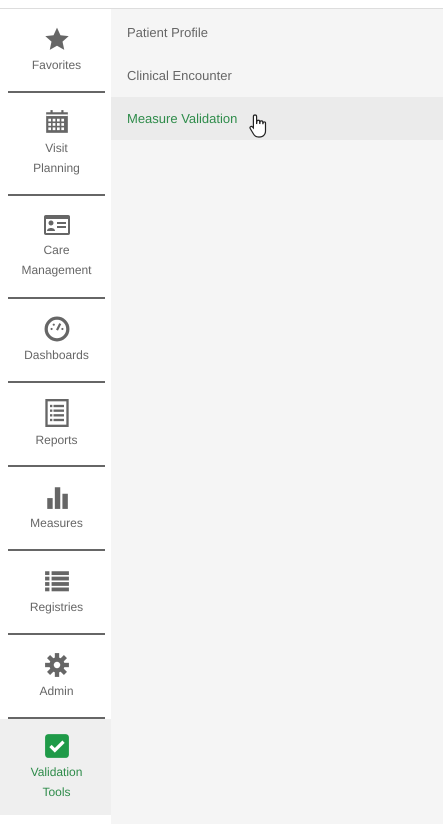 The image size is (443, 824). Describe the element at coordinates (56, 225) in the screenshot. I see `id-card-icon` at that location.